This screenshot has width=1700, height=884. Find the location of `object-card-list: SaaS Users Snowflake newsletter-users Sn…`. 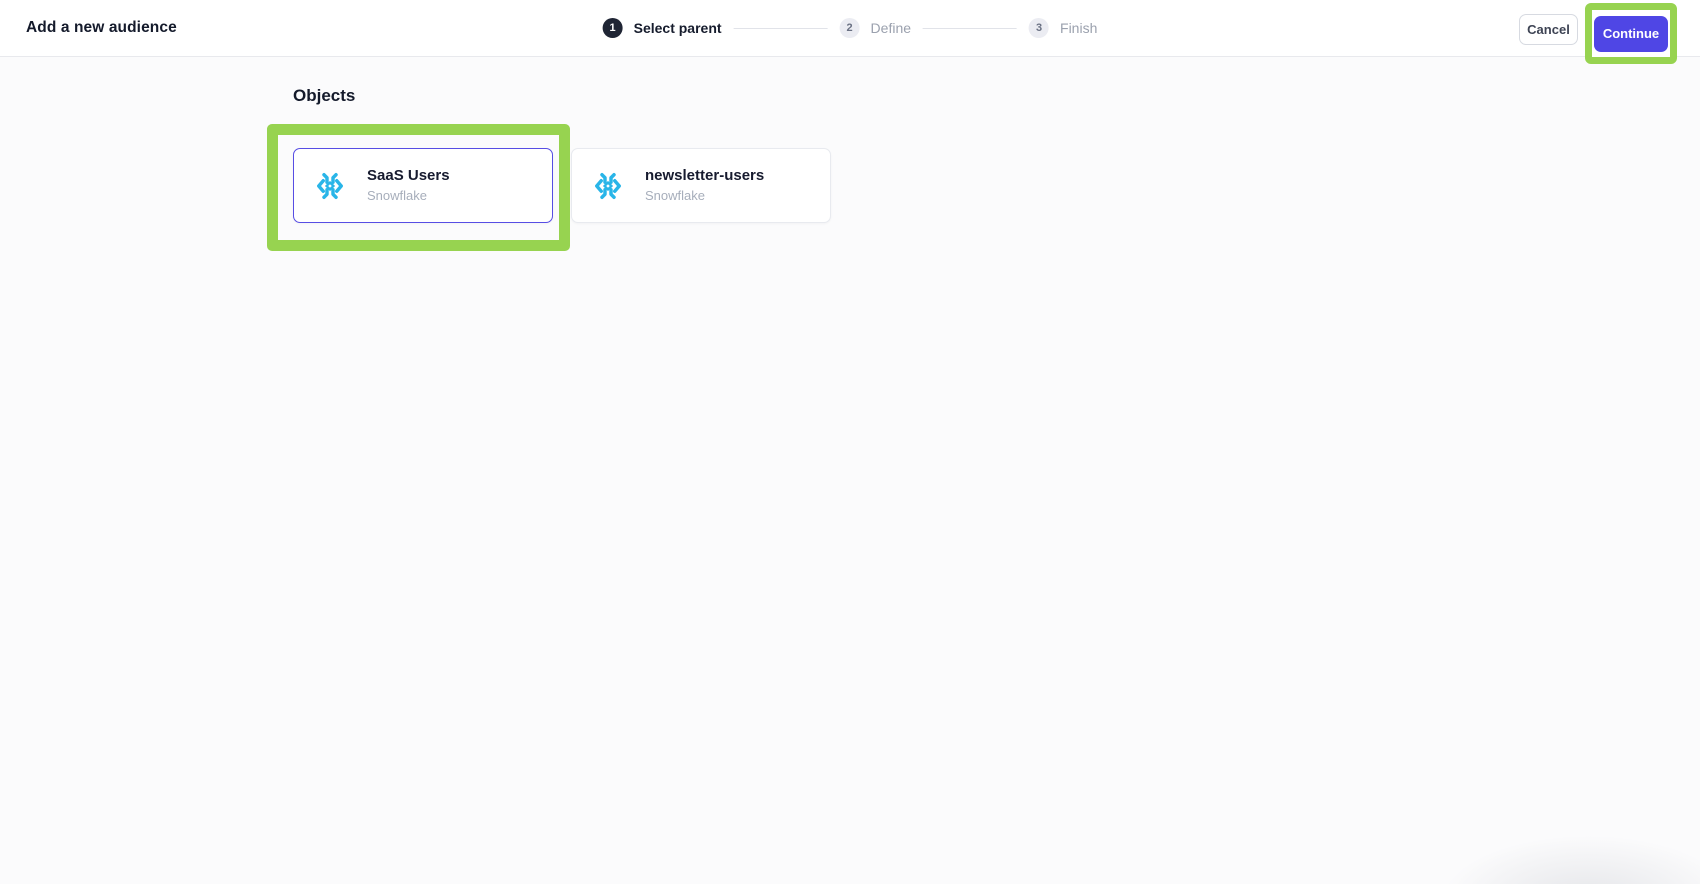

object-card-list: SaaS Users Snowflake newsletter-users Sn… is located at coordinates (562, 185).